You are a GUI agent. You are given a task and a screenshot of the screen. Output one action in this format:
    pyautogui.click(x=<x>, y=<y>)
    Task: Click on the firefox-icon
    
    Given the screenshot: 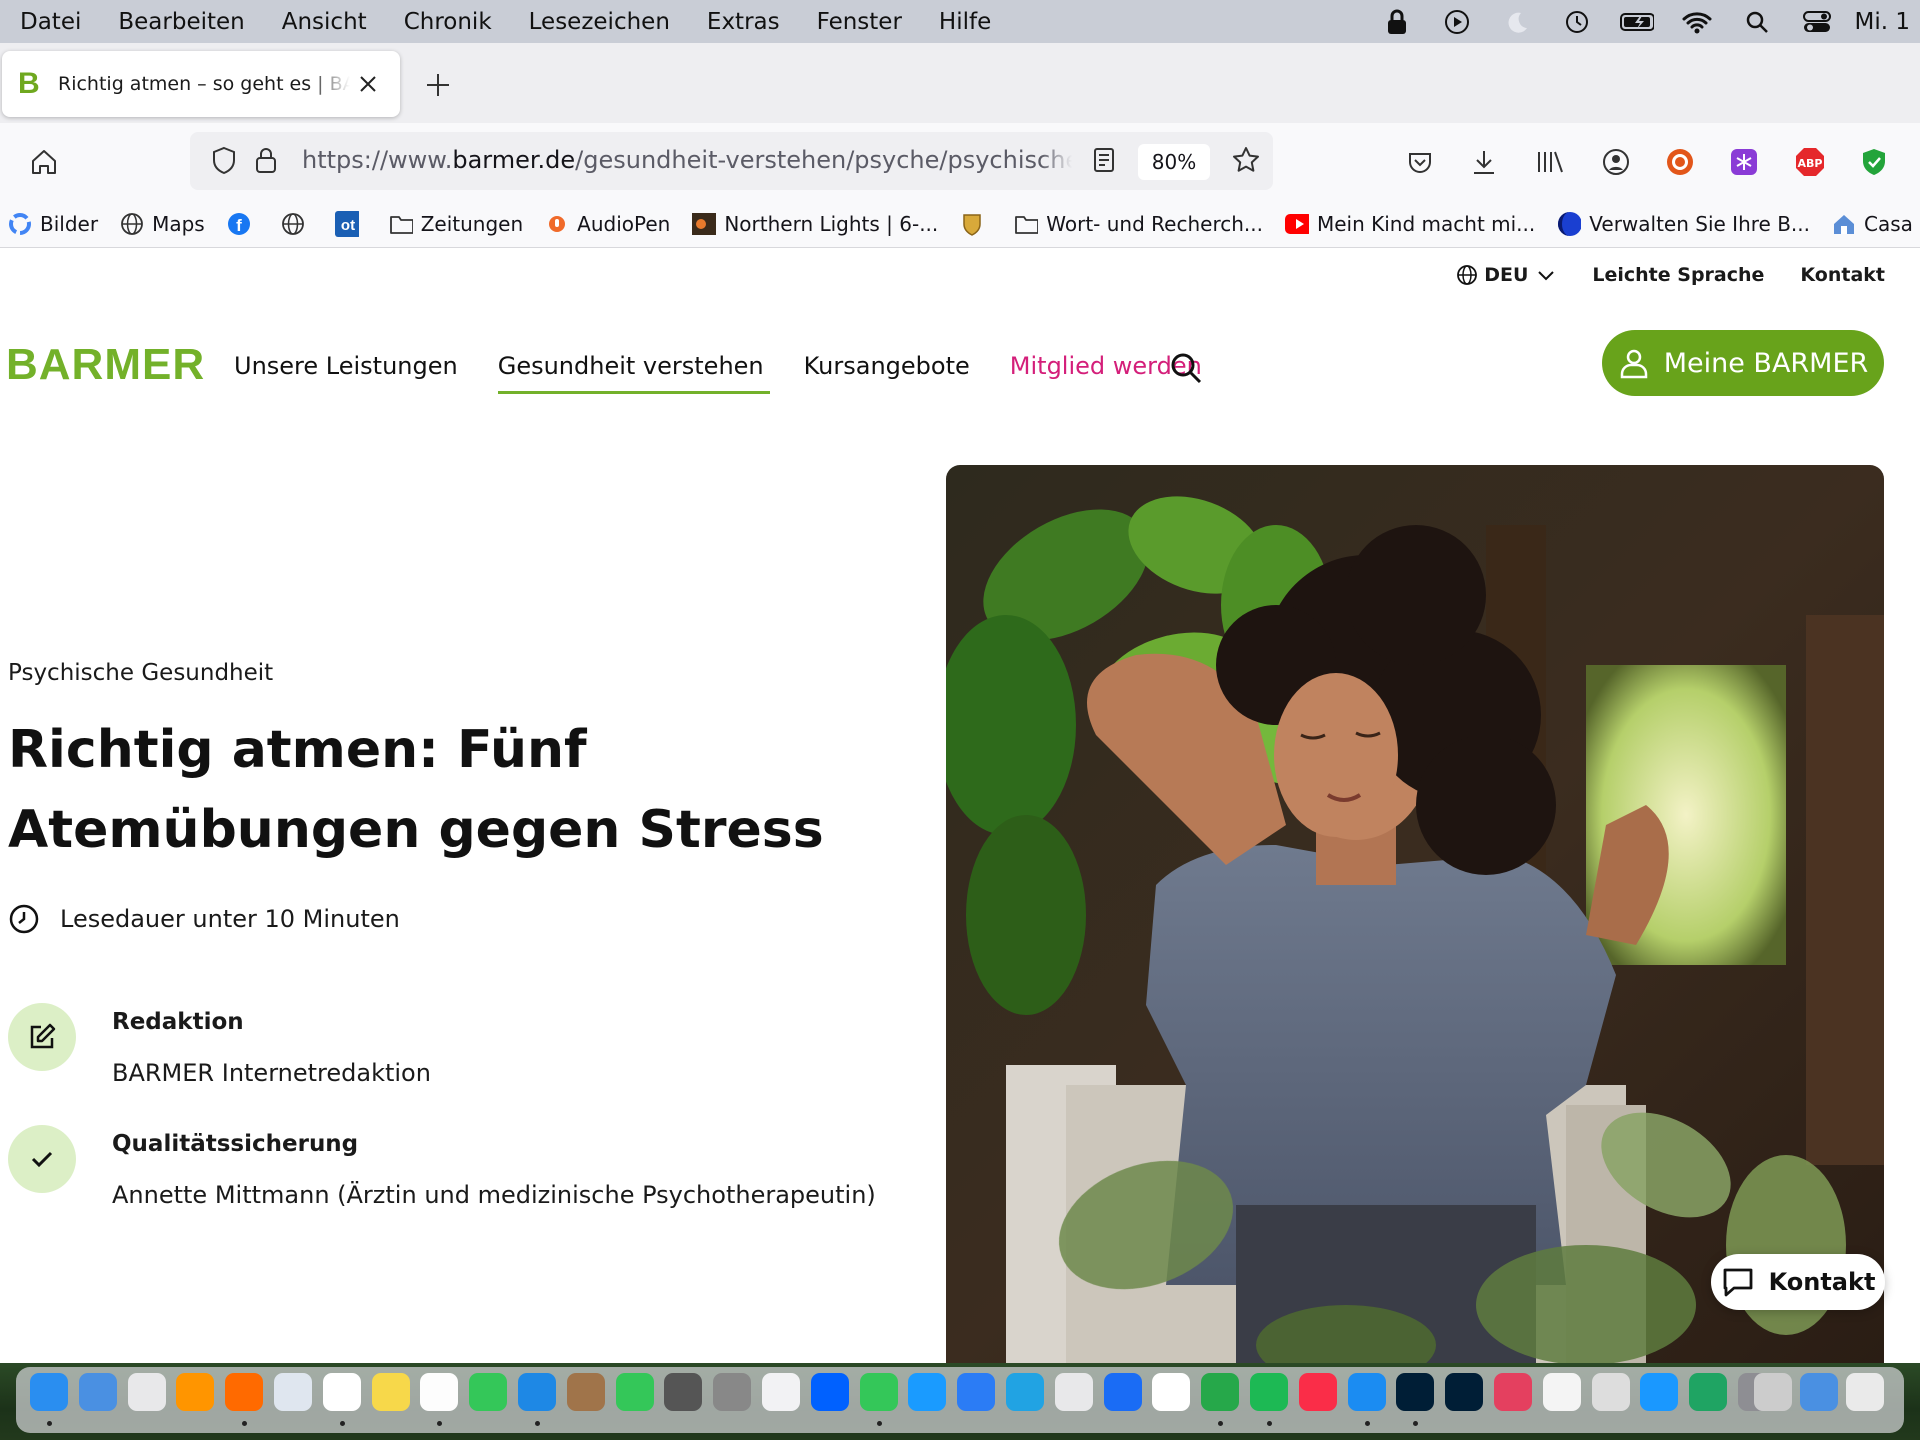 What is the action you would take?
    pyautogui.click(x=244, y=1392)
    